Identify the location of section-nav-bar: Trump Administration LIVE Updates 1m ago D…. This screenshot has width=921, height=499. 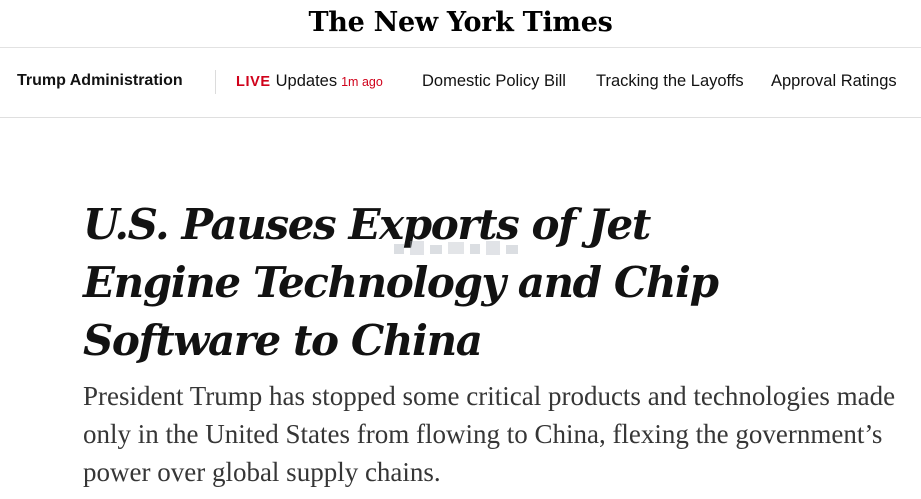
(460, 83).